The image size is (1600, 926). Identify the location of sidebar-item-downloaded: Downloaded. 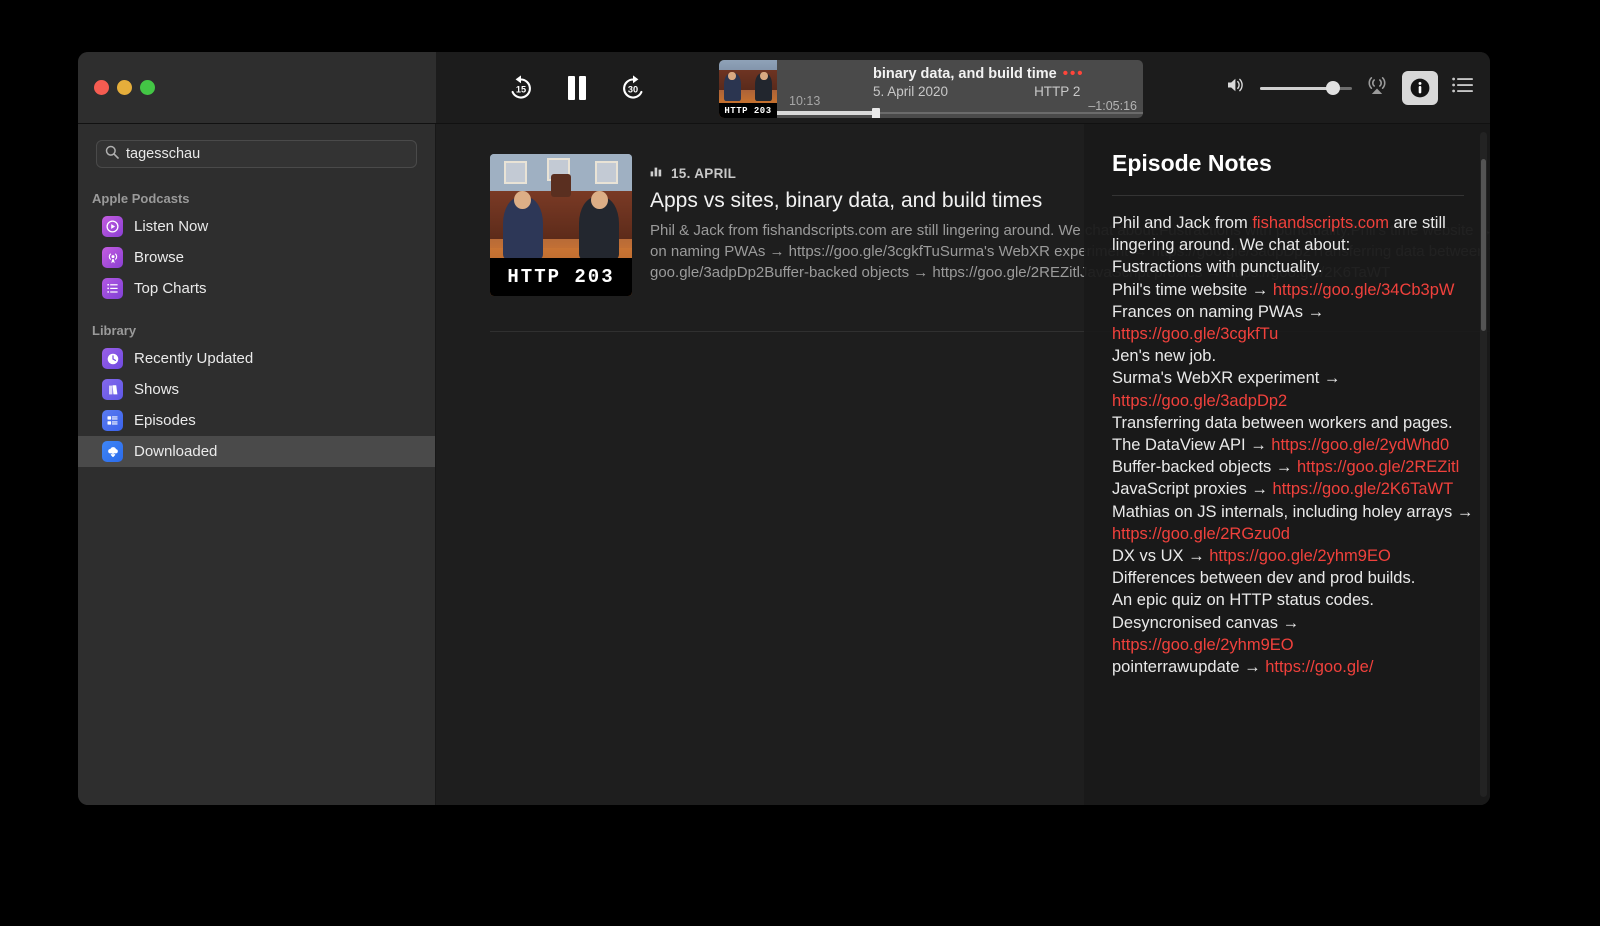
(256, 451).